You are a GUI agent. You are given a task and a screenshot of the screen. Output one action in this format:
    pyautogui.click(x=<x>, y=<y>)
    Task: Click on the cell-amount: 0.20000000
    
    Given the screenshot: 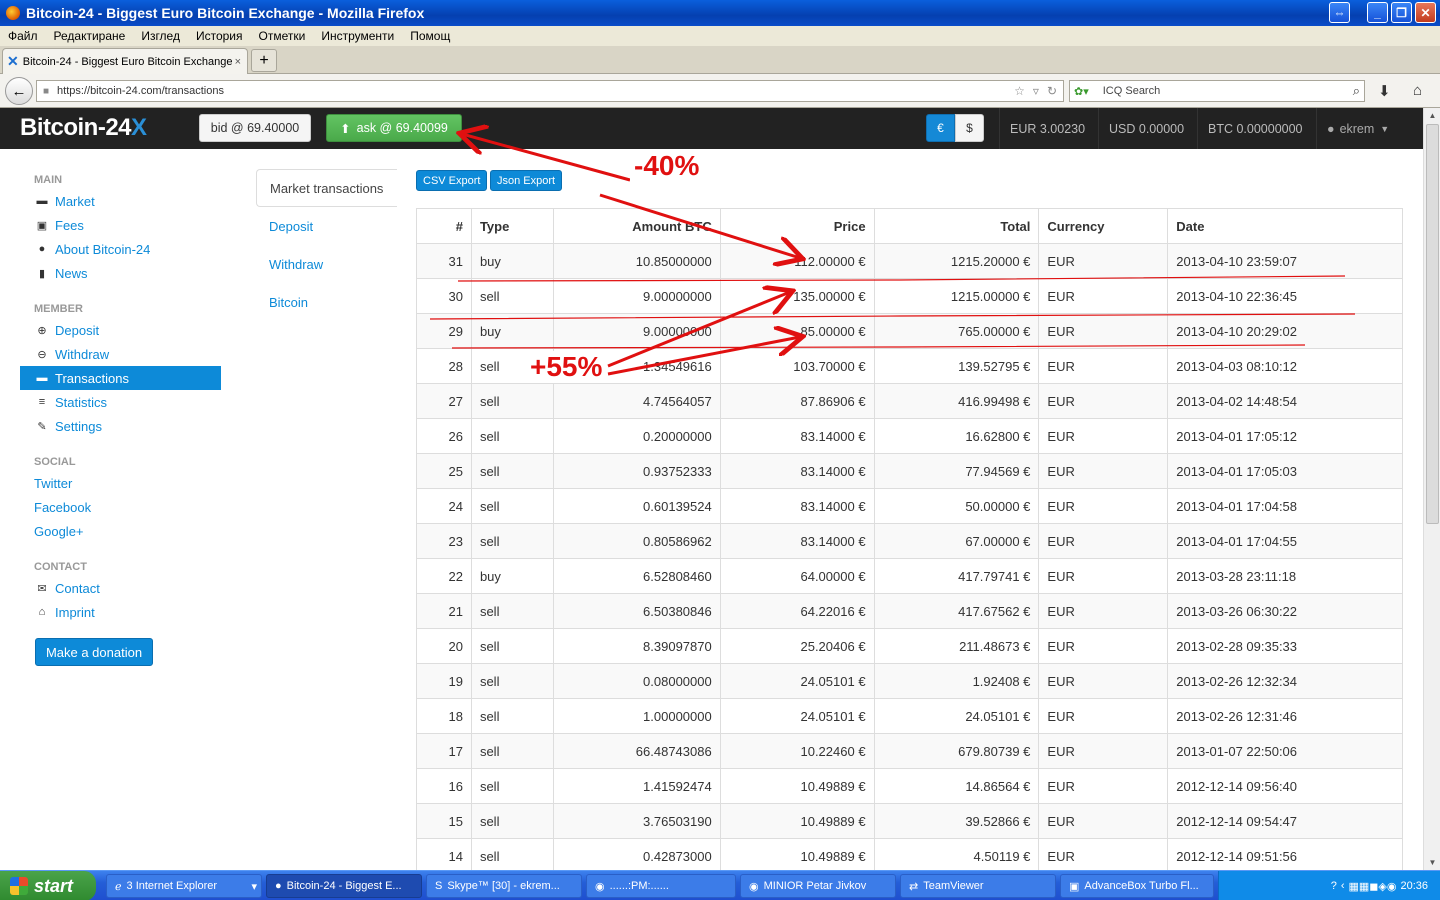 What is the action you would take?
    pyautogui.click(x=636, y=436)
    